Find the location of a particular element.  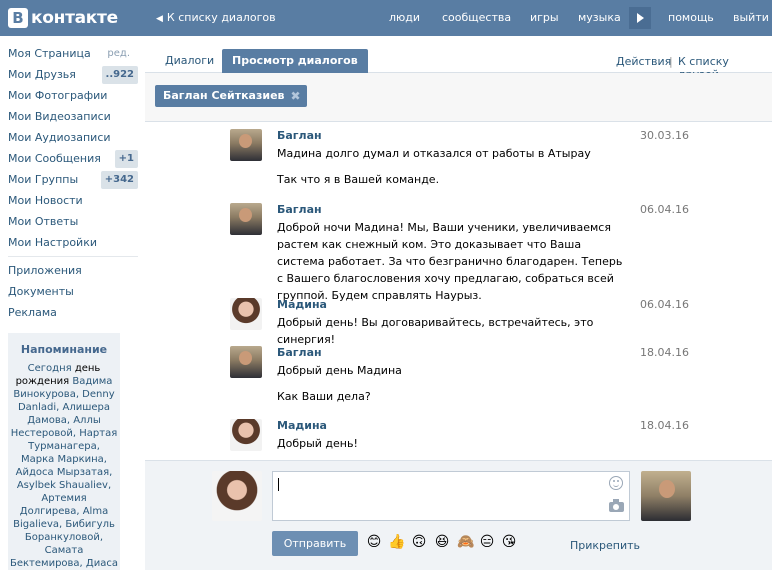

sidebar-item-label: Мои Ответы is located at coordinates (43, 221).